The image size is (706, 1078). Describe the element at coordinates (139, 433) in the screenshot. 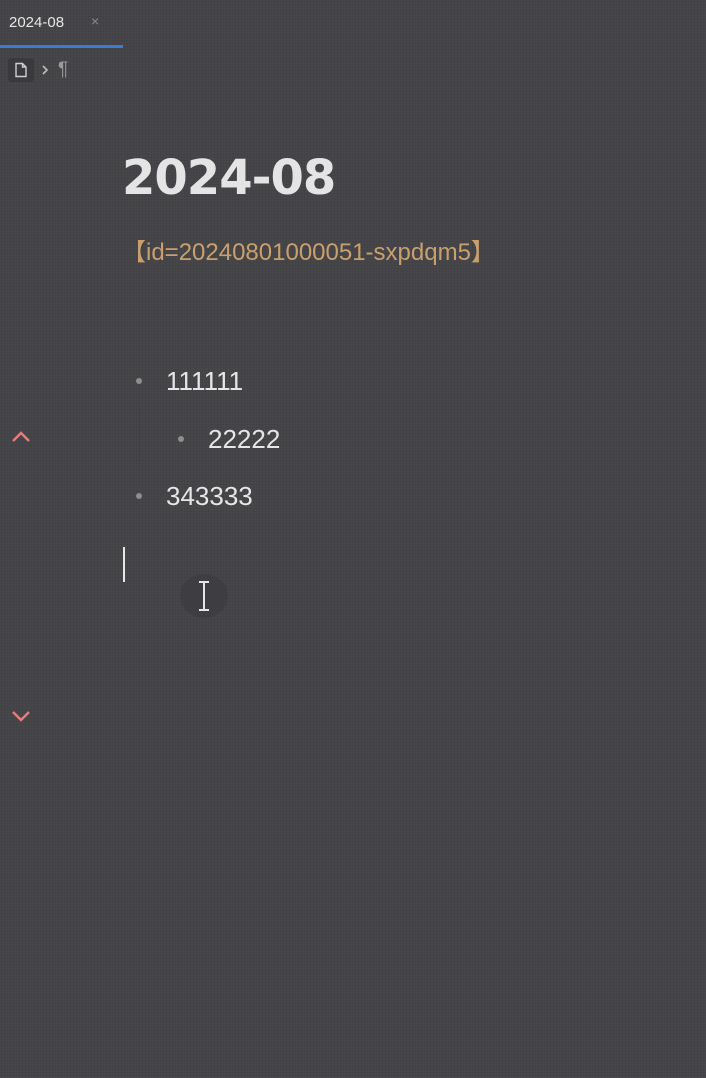

I see `indent-guide` at that location.